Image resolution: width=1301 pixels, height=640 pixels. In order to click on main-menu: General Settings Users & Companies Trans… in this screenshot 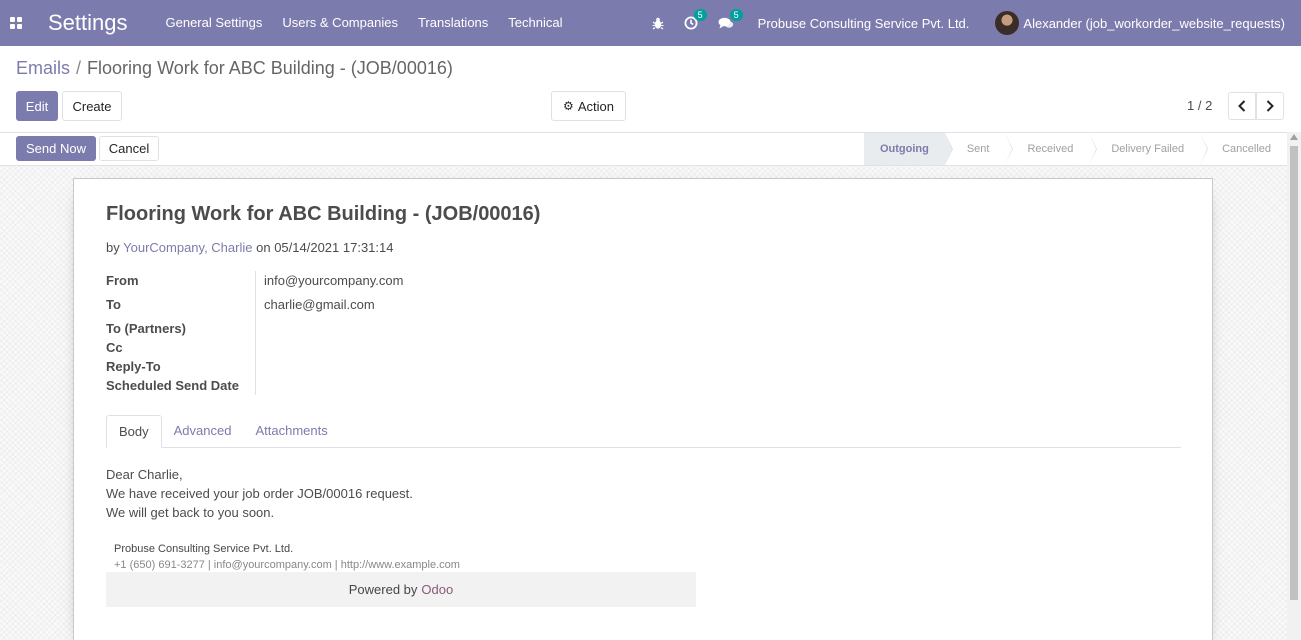, I will do `click(364, 23)`.